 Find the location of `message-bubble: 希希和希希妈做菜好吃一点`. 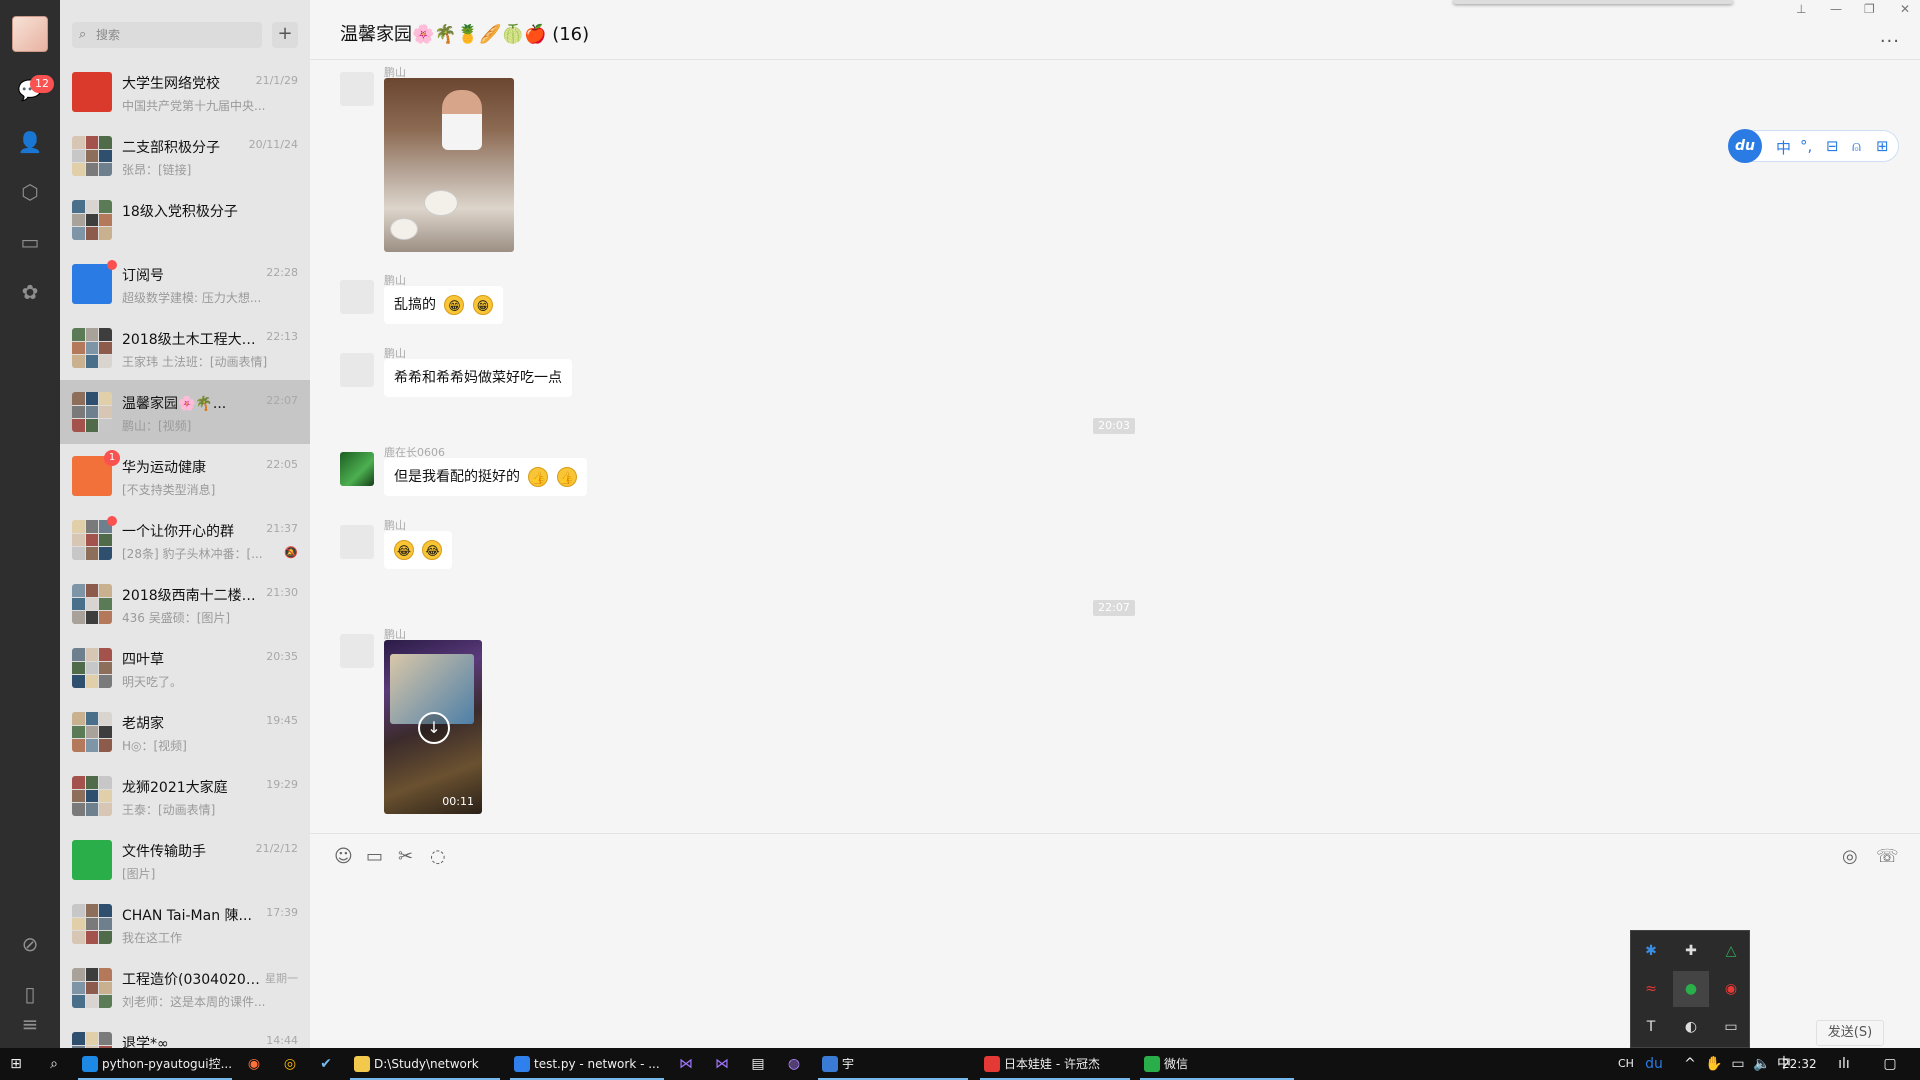

message-bubble: 希希和希希妈做菜好吃一点 is located at coordinates (478, 378).